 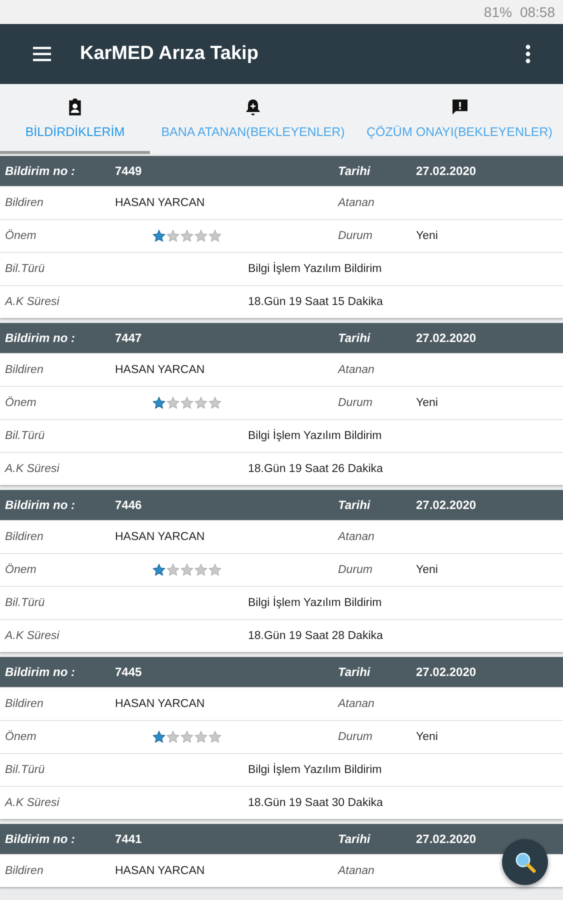 I want to click on app-title: KarMED Arıza Takip, so click(x=170, y=54).